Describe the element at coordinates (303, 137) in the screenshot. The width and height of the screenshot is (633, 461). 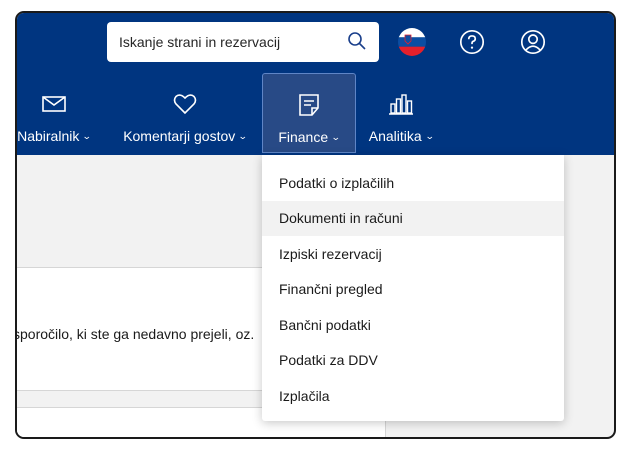
I see `nav-label-finance: Finance` at that location.